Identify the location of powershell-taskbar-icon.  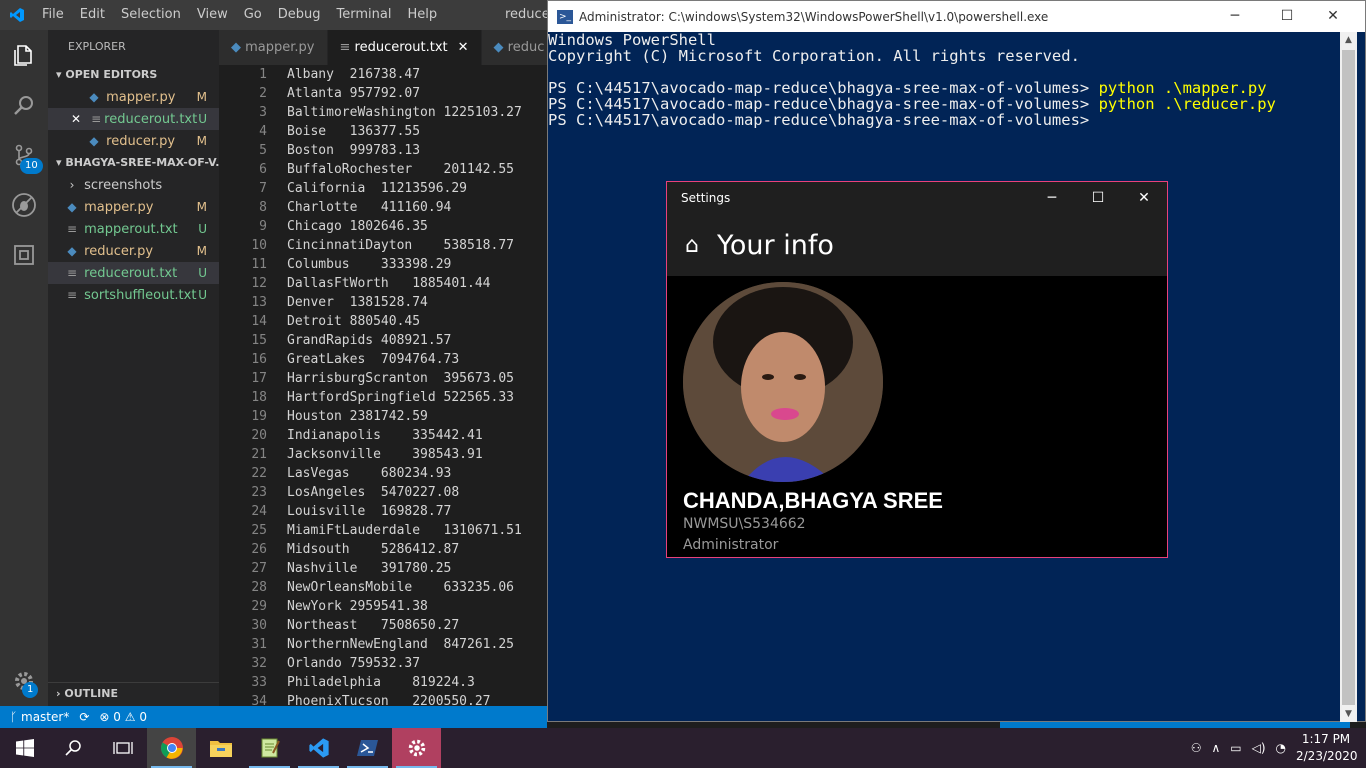
(367, 748).